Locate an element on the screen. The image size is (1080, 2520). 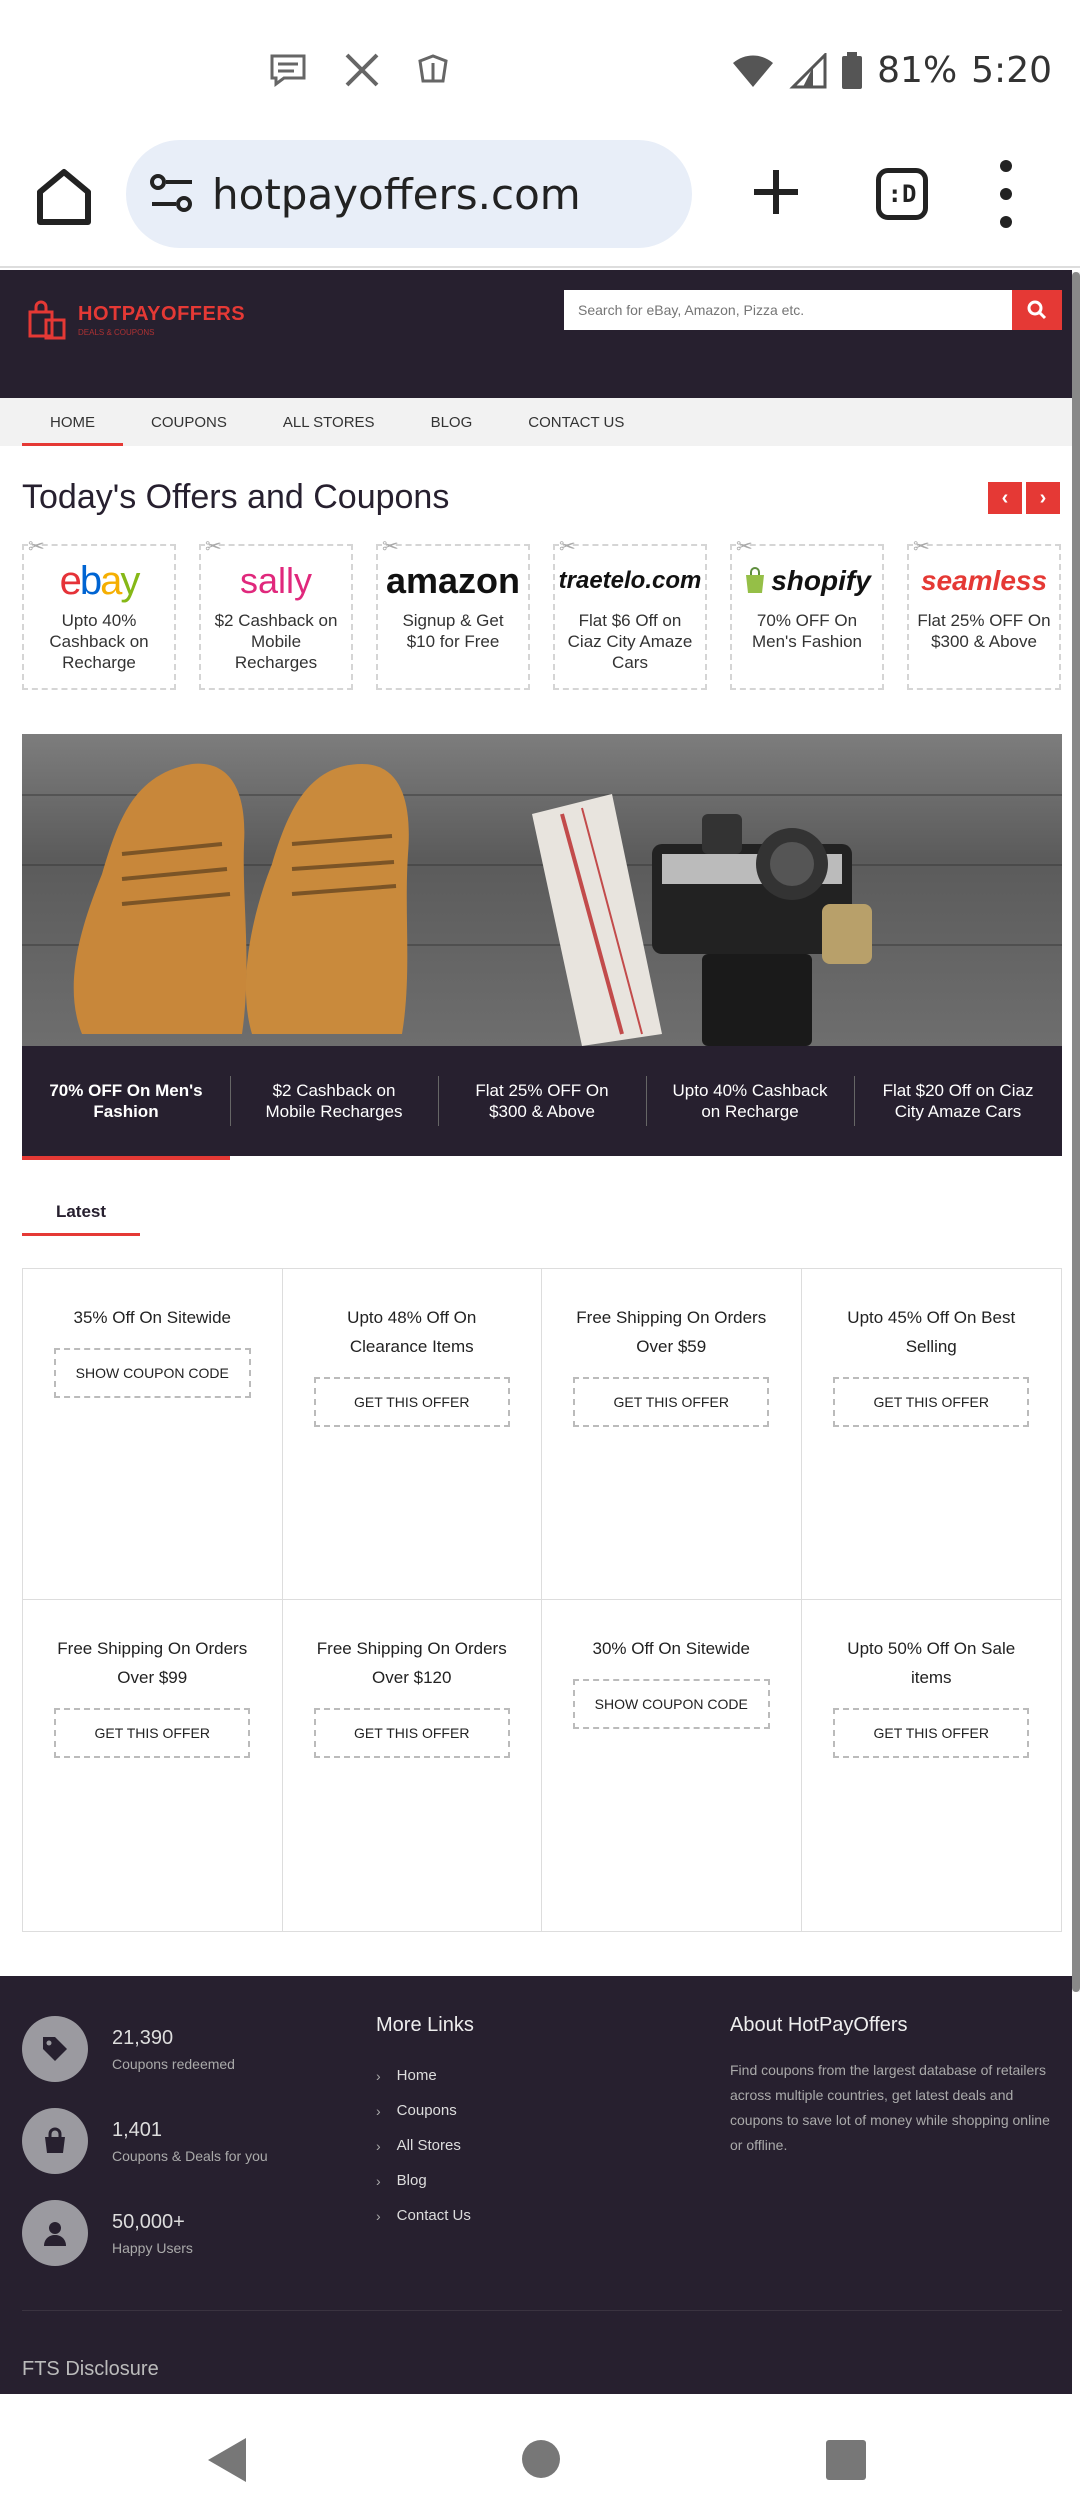
url-text: hotpayoffers.com is located at coordinates (396, 194).